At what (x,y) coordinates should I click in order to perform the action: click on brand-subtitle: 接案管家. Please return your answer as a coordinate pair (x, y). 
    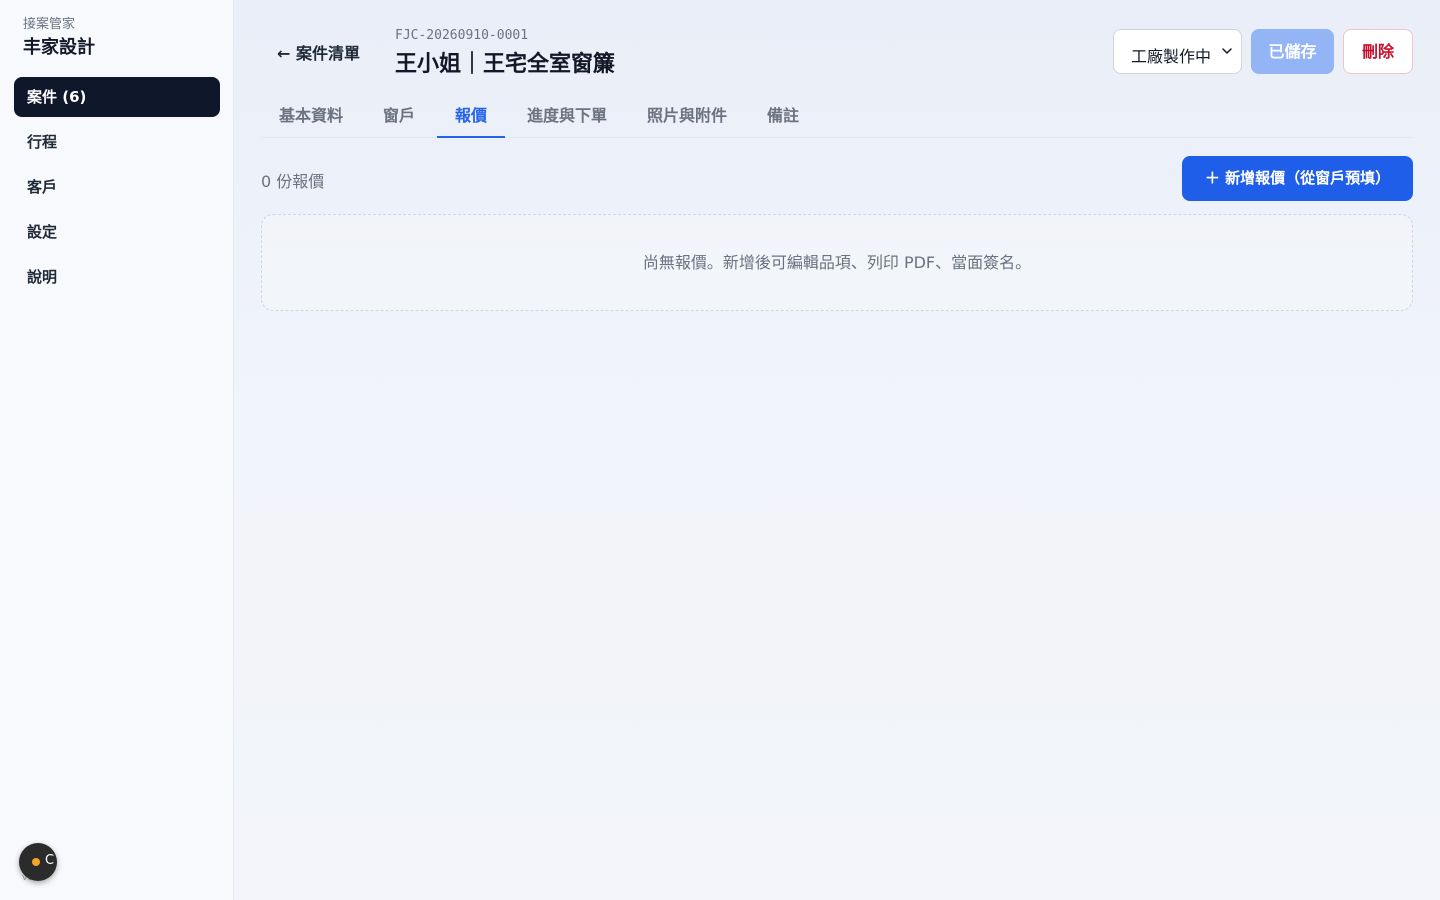
    Looking at the image, I should click on (49, 24).